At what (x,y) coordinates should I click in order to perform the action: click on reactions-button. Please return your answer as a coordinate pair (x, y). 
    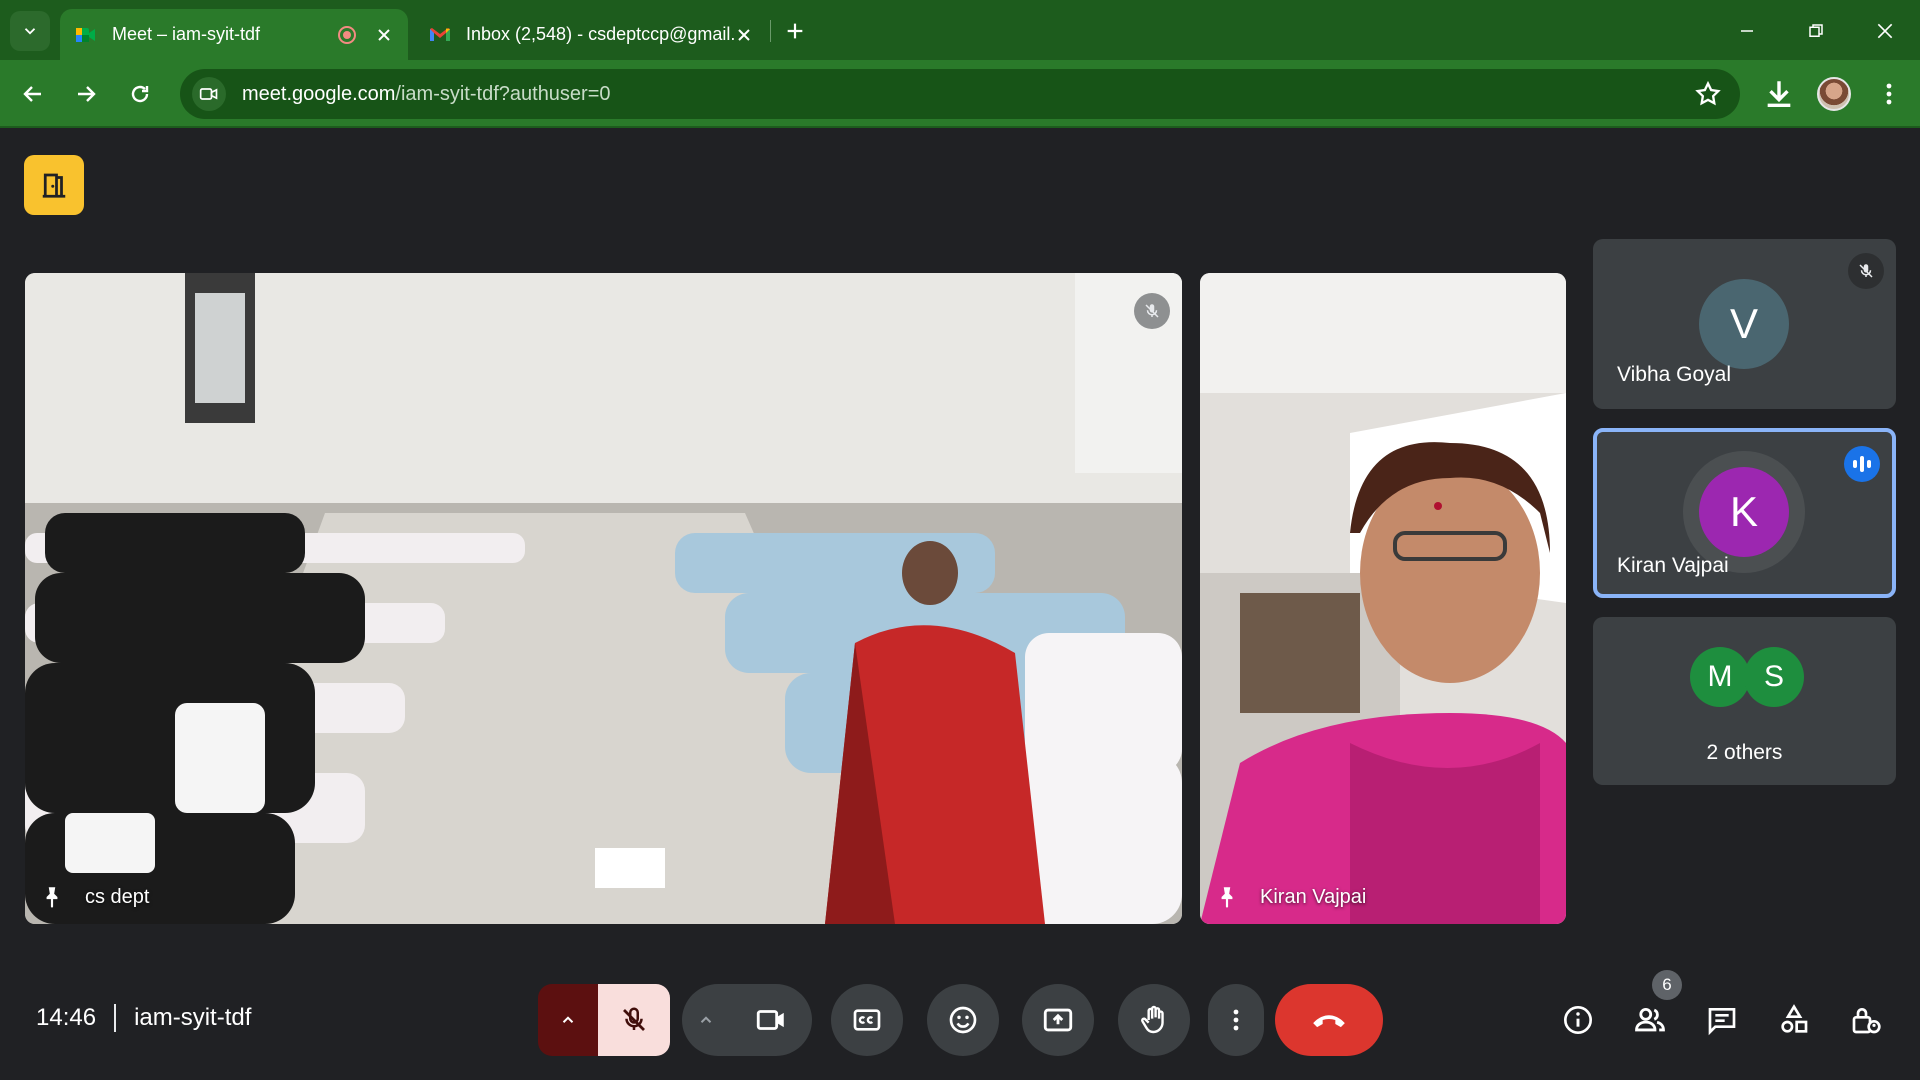
    Looking at the image, I should click on (963, 1020).